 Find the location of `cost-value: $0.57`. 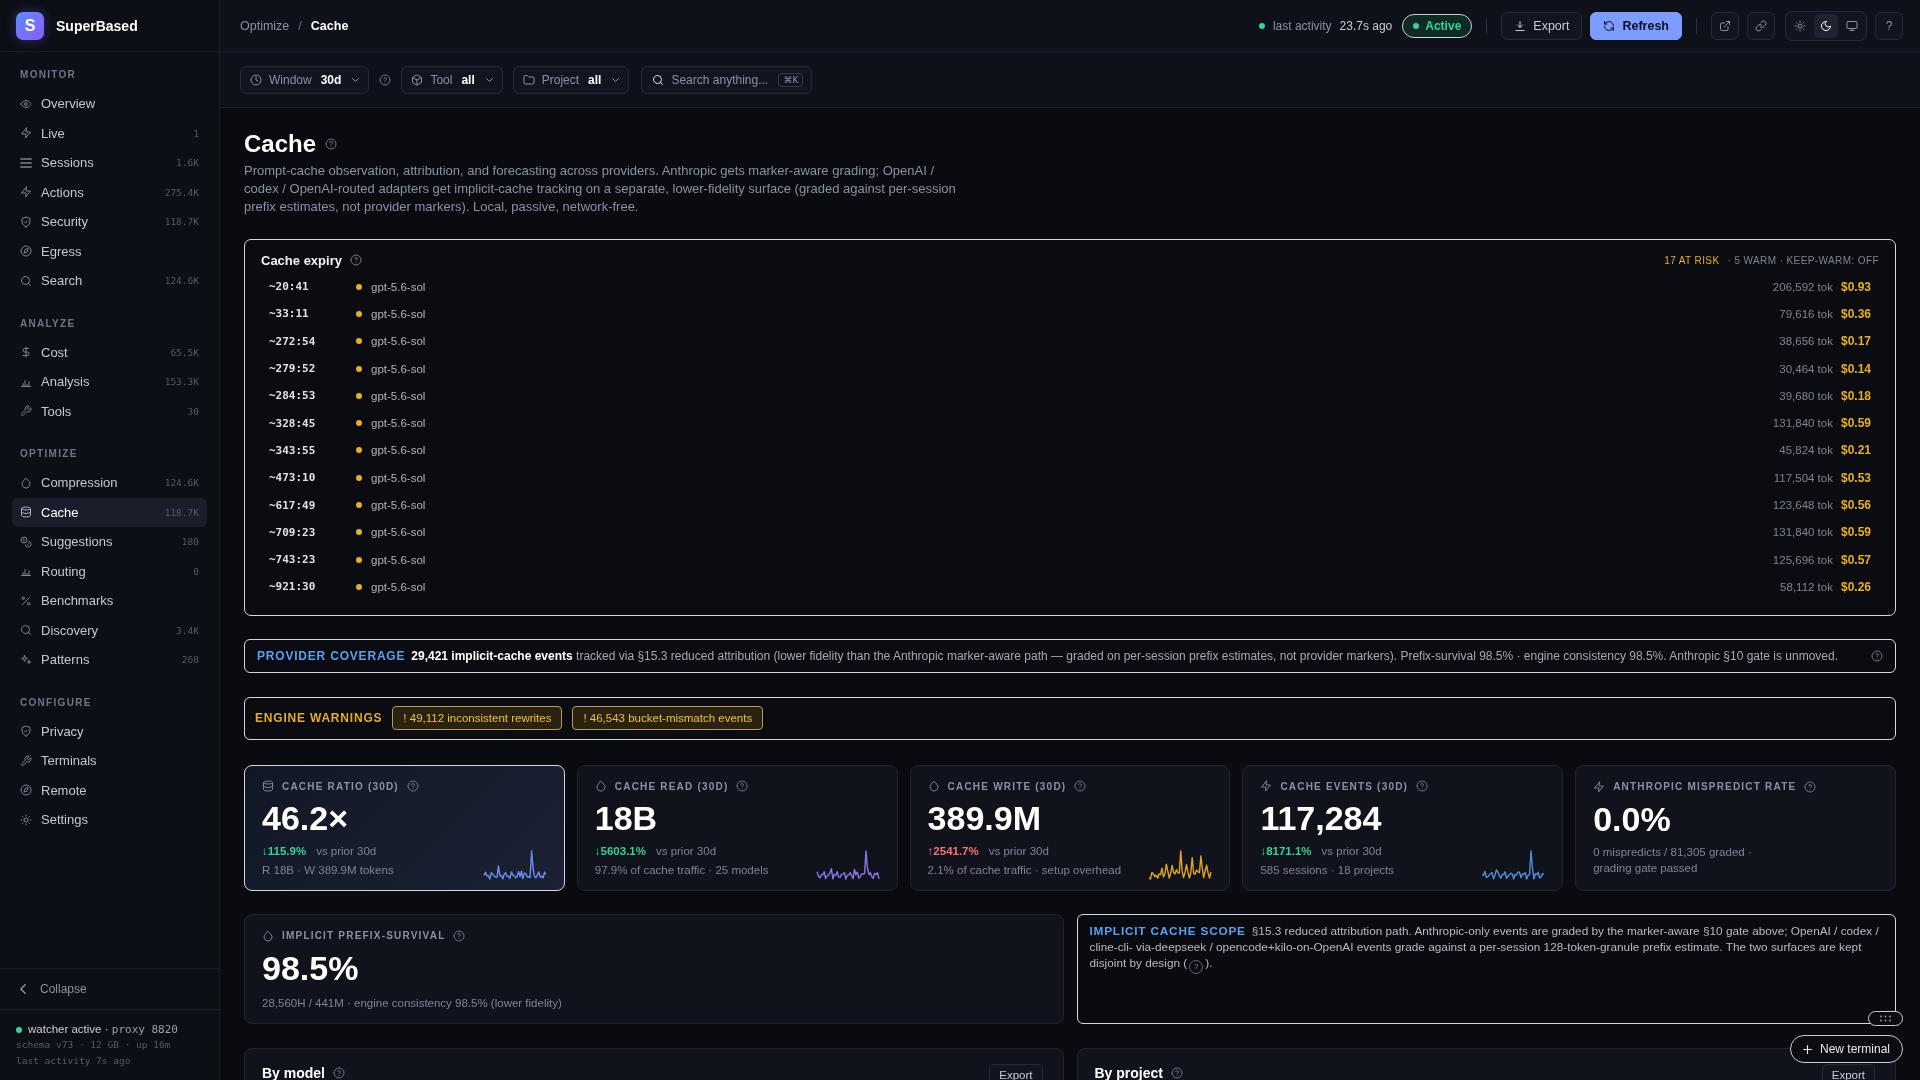

cost-value: $0.57 is located at coordinates (1855, 559).